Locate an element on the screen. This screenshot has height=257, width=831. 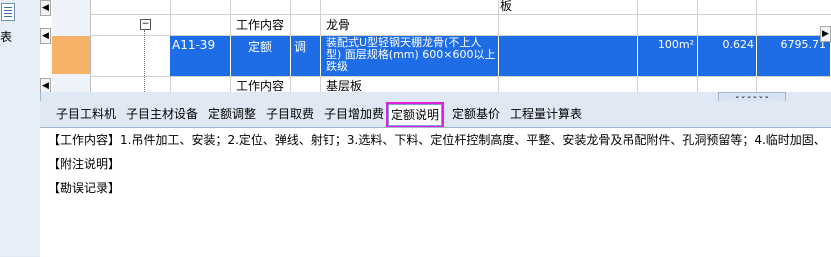
tree-line is located at coordinates (145, 61).